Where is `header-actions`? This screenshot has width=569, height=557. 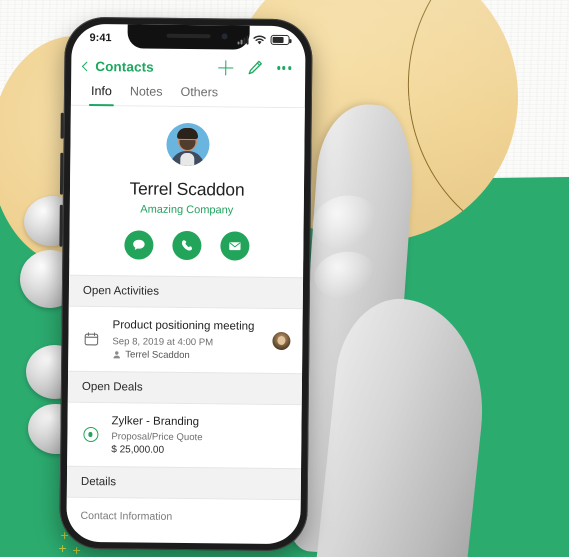
header-actions is located at coordinates (255, 67).